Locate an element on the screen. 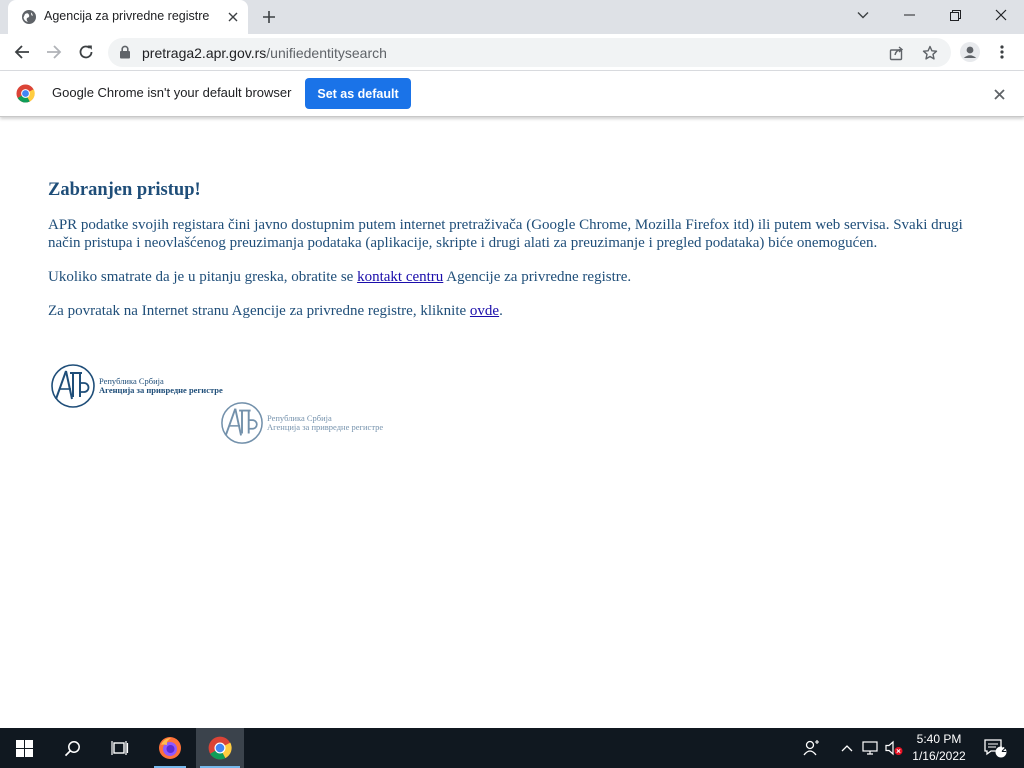 The height and width of the screenshot is (768, 1024). search-button is located at coordinates (72, 748).